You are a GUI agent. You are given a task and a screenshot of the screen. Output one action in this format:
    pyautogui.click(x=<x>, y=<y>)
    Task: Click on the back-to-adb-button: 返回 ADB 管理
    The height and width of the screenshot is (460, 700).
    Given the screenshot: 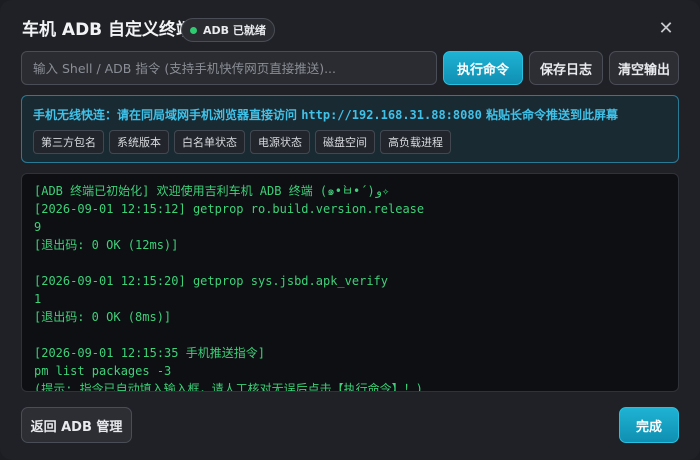 What is the action you would take?
    pyautogui.click(x=76, y=425)
    